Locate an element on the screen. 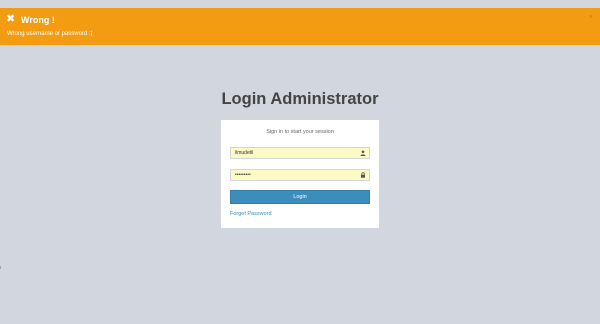  password-field-wrapper is located at coordinates (300, 175).